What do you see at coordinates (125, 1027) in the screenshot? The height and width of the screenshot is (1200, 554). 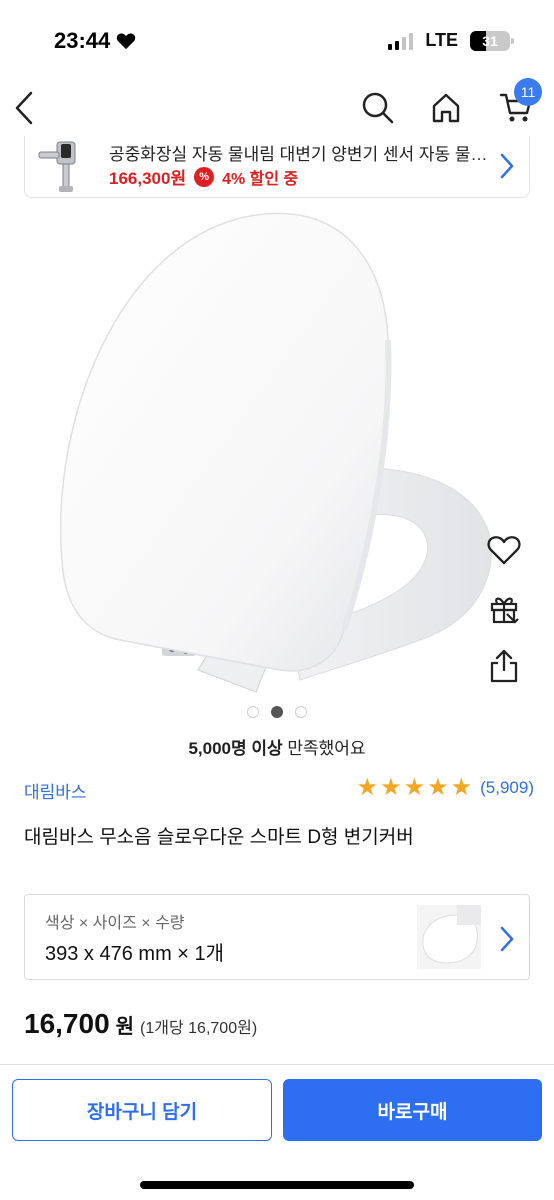 I see `price-currency: 원` at bounding box center [125, 1027].